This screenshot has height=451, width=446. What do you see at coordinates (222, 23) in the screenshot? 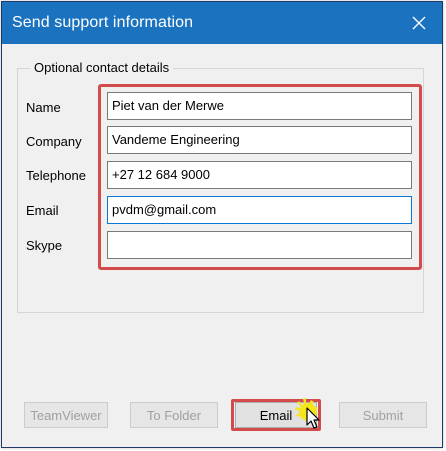
I see `title-bar: Send support information` at bounding box center [222, 23].